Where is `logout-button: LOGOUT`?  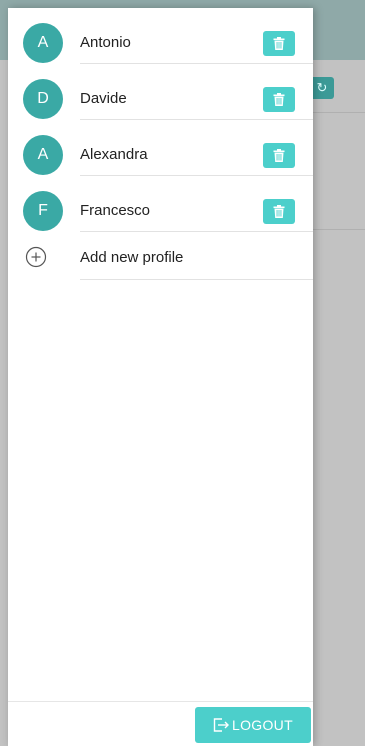
logout-button: LOGOUT is located at coordinates (253, 725).